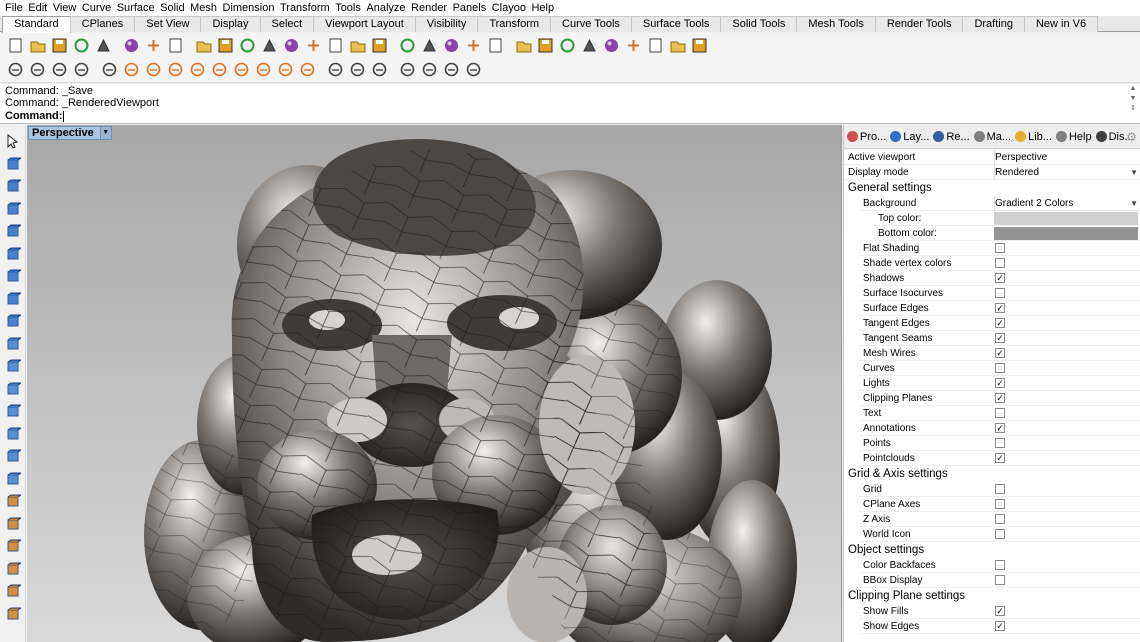 This screenshot has width=1140, height=642. What do you see at coordinates (13, 524) in the screenshot?
I see `dimension-icon` at bounding box center [13, 524].